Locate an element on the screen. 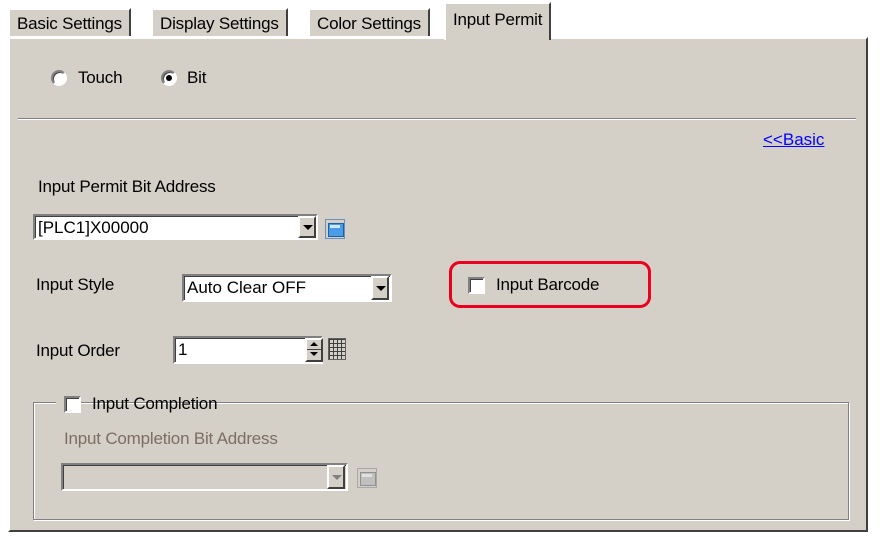 The width and height of the screenshot is (882, 537). separator-highlight is located at coordinates (437, 119).